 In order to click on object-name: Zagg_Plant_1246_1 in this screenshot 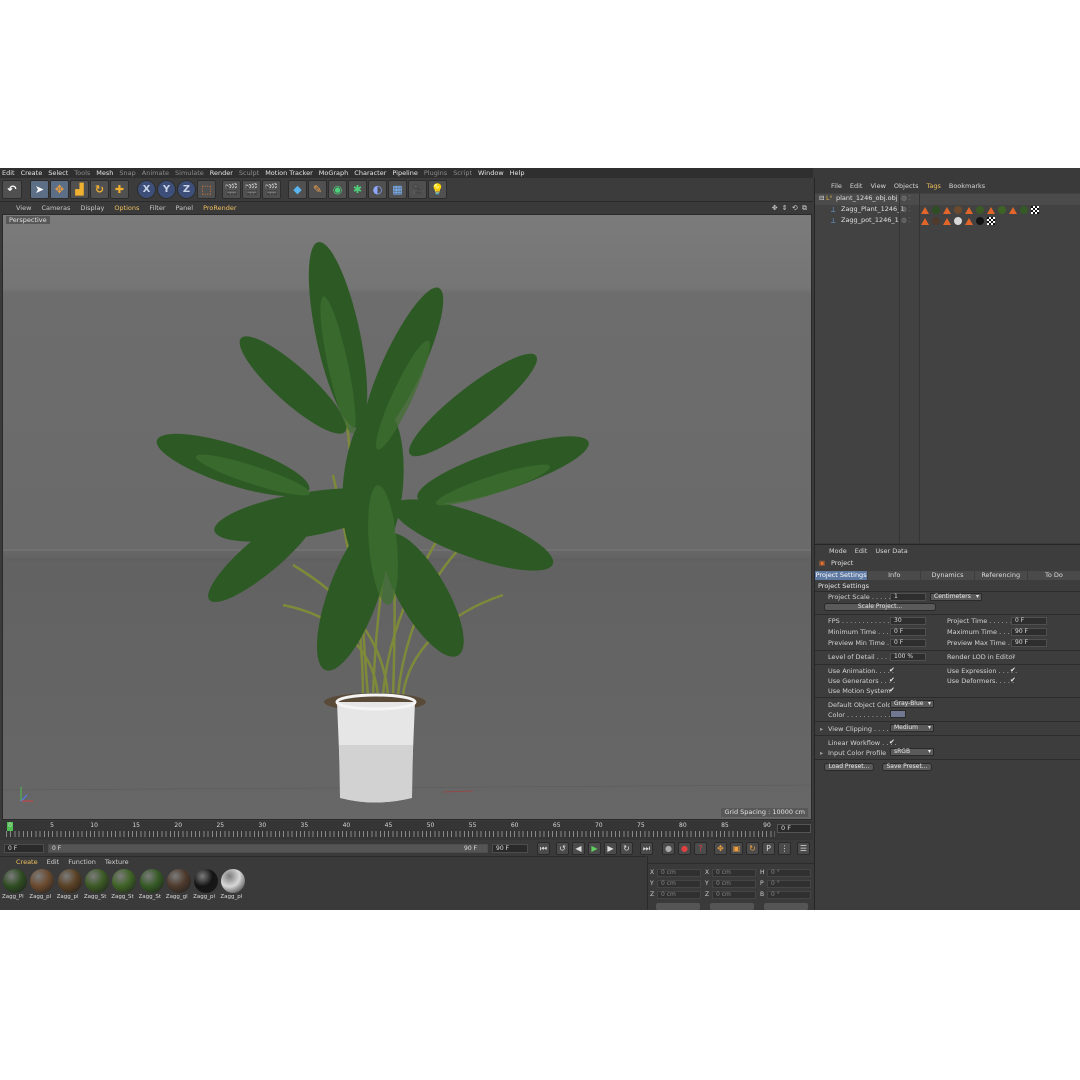, I will do `click(873, 209)`.